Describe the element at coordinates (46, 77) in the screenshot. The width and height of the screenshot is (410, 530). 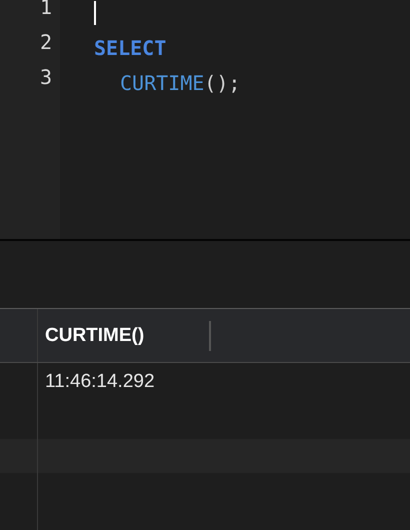
I see `line-number: 3` at that location.